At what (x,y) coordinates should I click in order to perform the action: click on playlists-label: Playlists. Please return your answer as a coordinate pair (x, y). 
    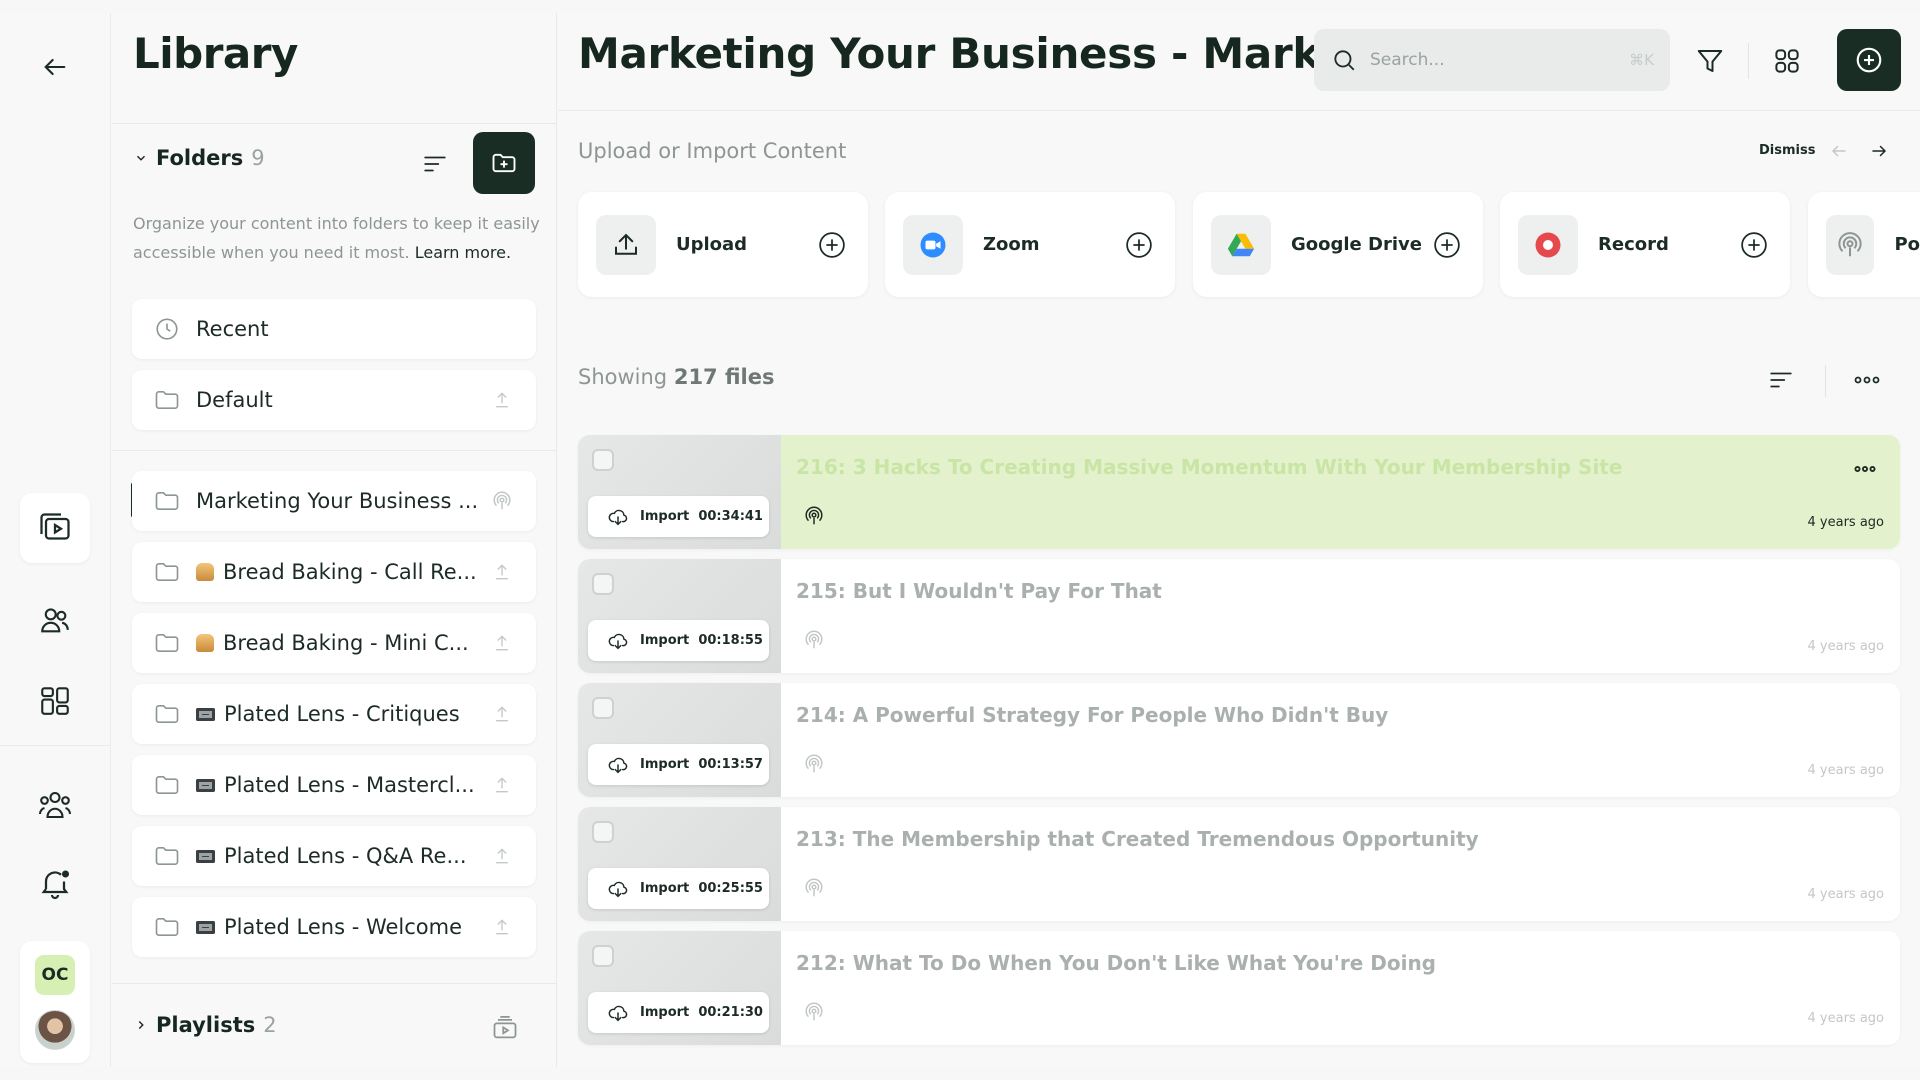
    Looking at the image, I should click on (206, 1025).